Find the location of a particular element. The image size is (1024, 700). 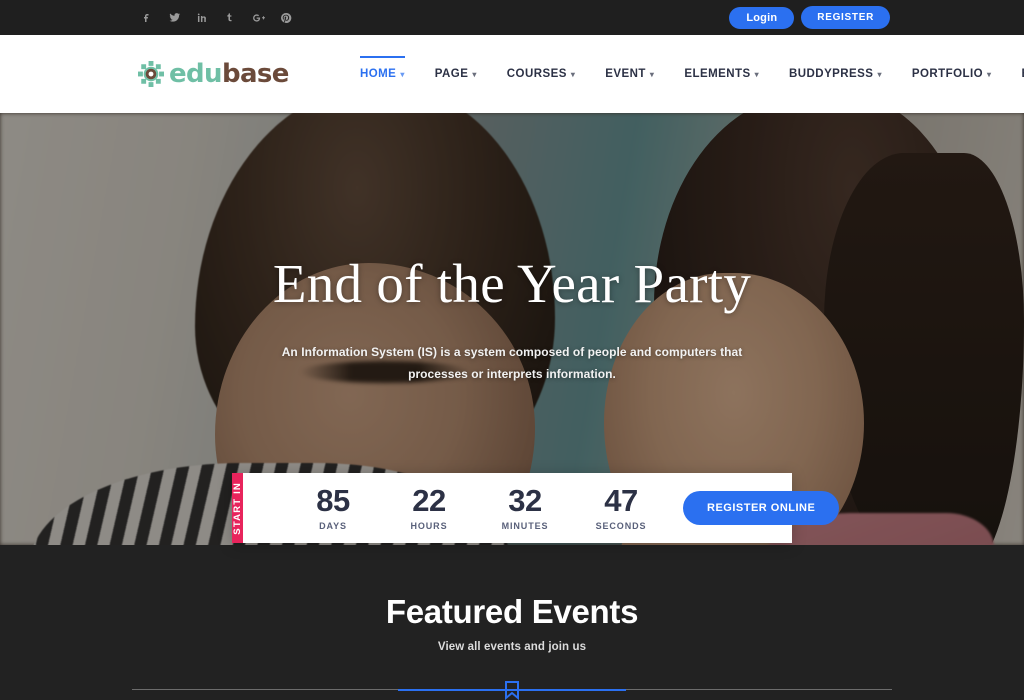

tumblr-icon is located at coordinates (230, 17).